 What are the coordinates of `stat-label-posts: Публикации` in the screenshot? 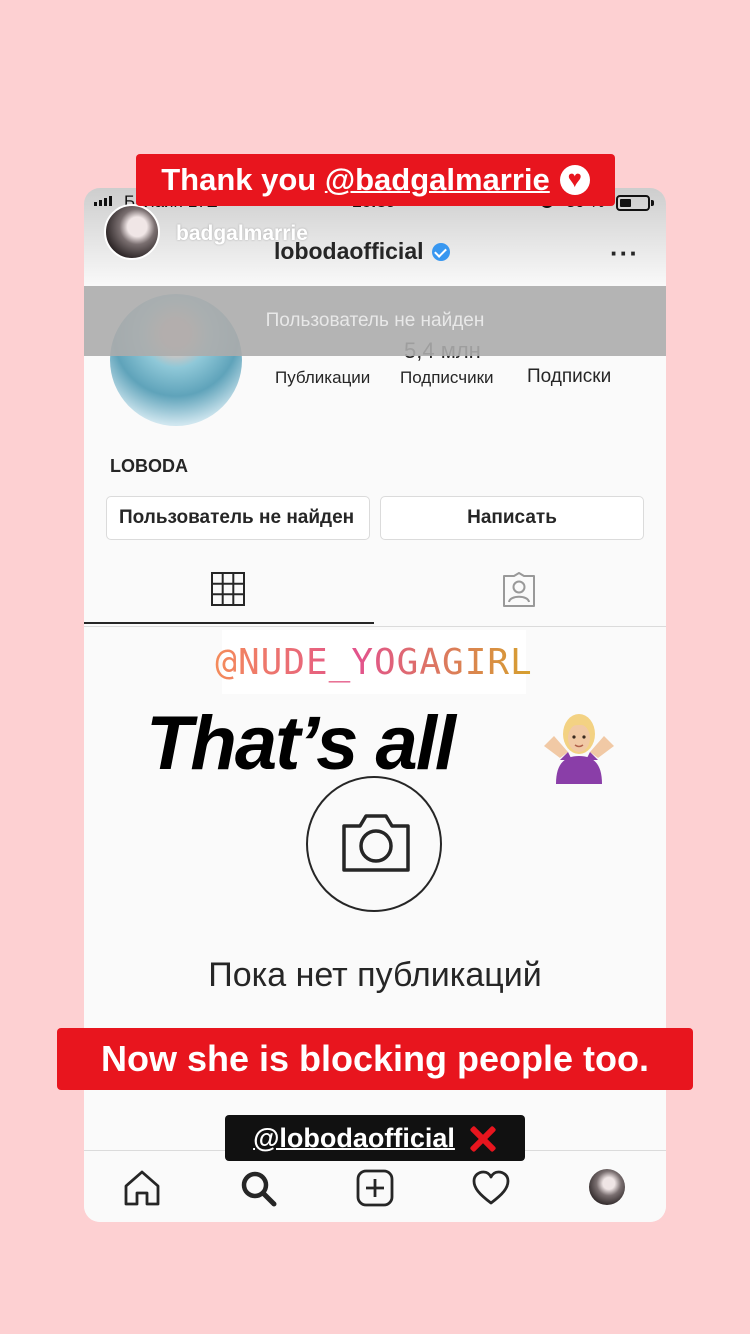 It's located at (322, 378).